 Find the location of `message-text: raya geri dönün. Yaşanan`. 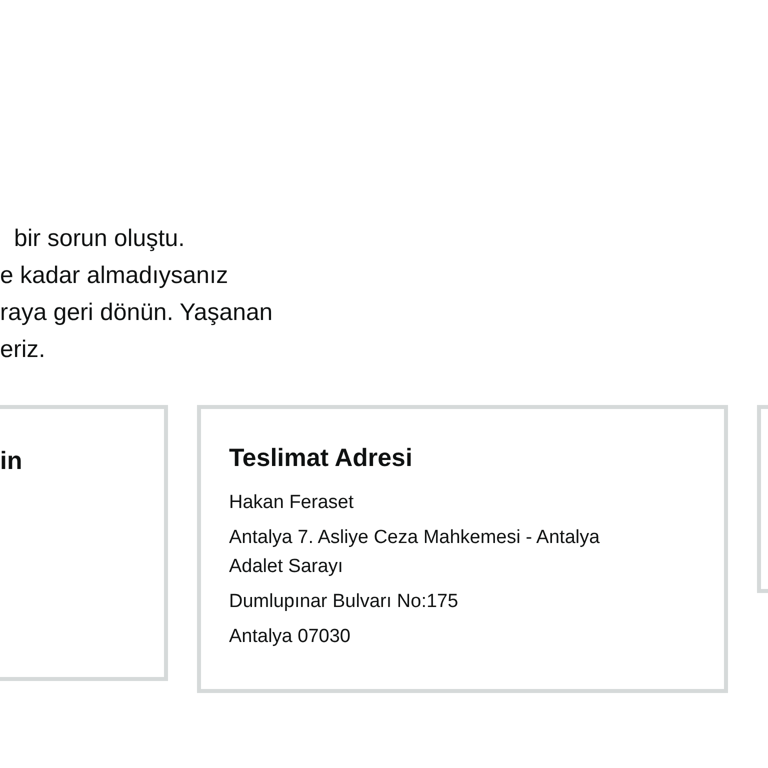

message-text: raya geri dönün. Yaşanan is located at coordinates (136, 313).